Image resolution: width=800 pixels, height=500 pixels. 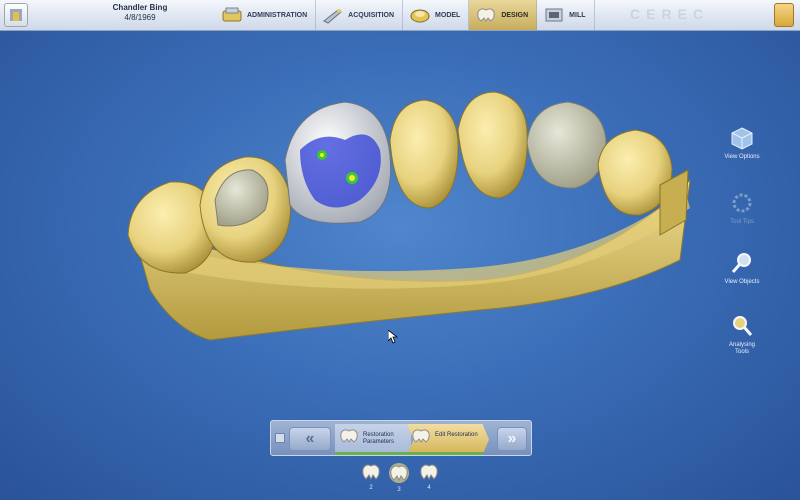 I want to click on step-edit-restoration-label: Edit Restoration, so click(x=456, y=435).